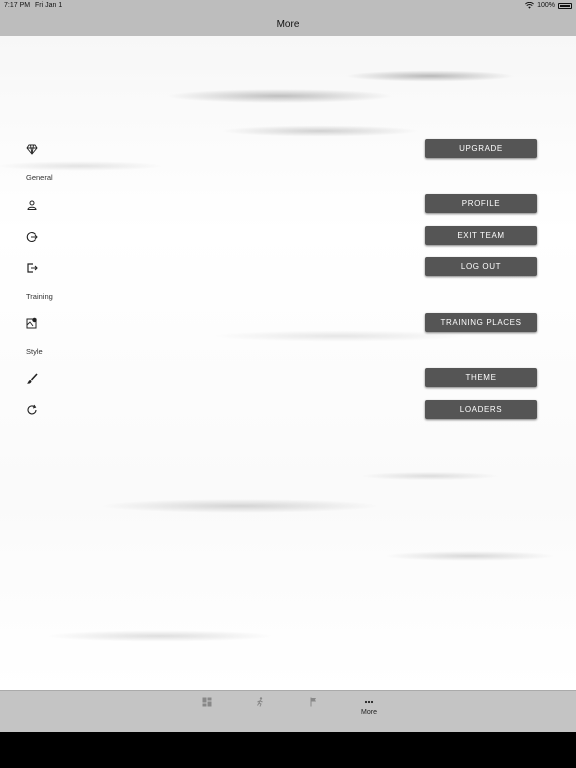  Describe the element at coordinates (481, 266) in the screenshot. I see `log-out-button: LOG OUT` at that location.